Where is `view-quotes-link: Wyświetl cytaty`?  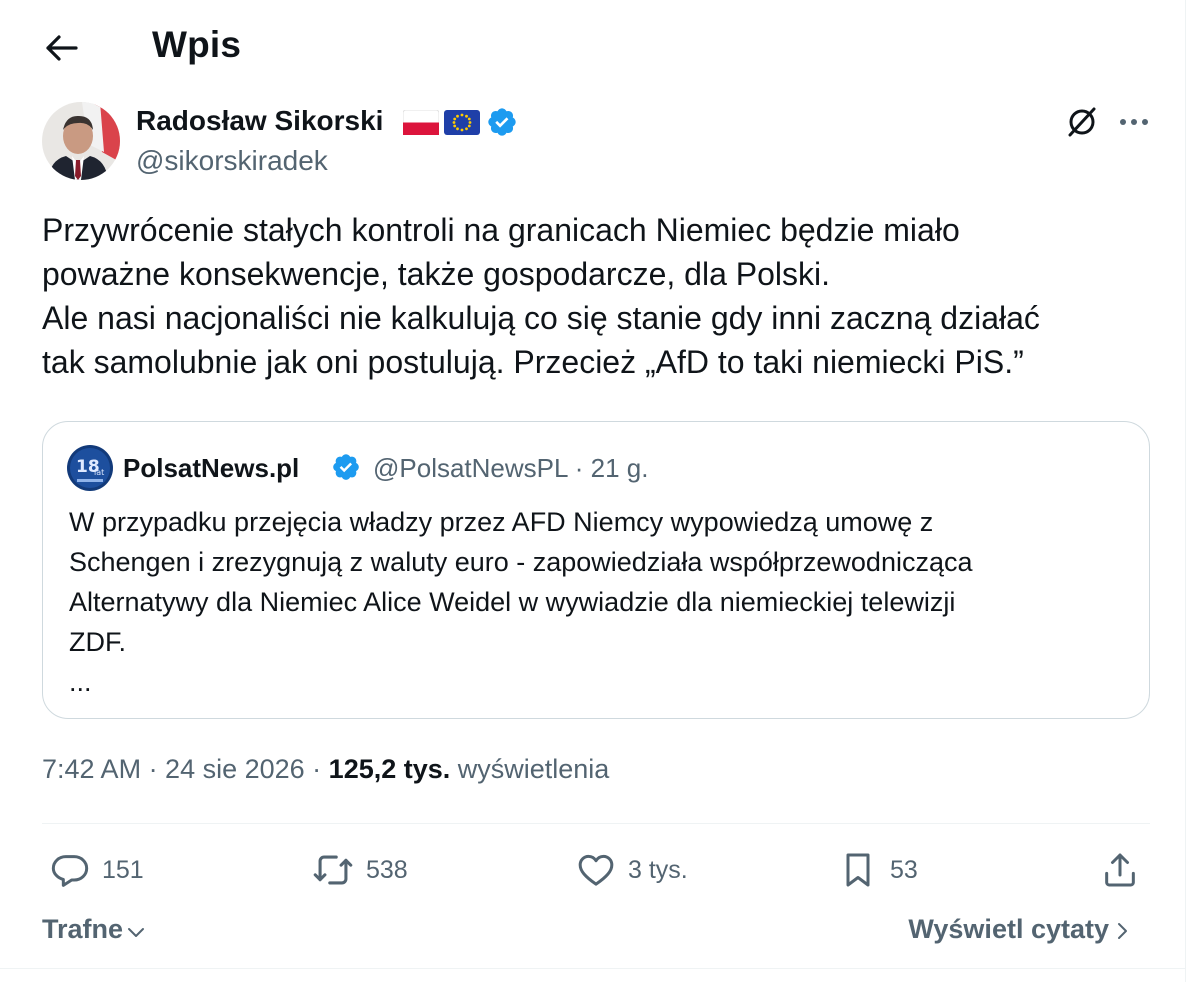 view-quotes-link: Wyświetl cytaty is located at coordinates (1019, 929).